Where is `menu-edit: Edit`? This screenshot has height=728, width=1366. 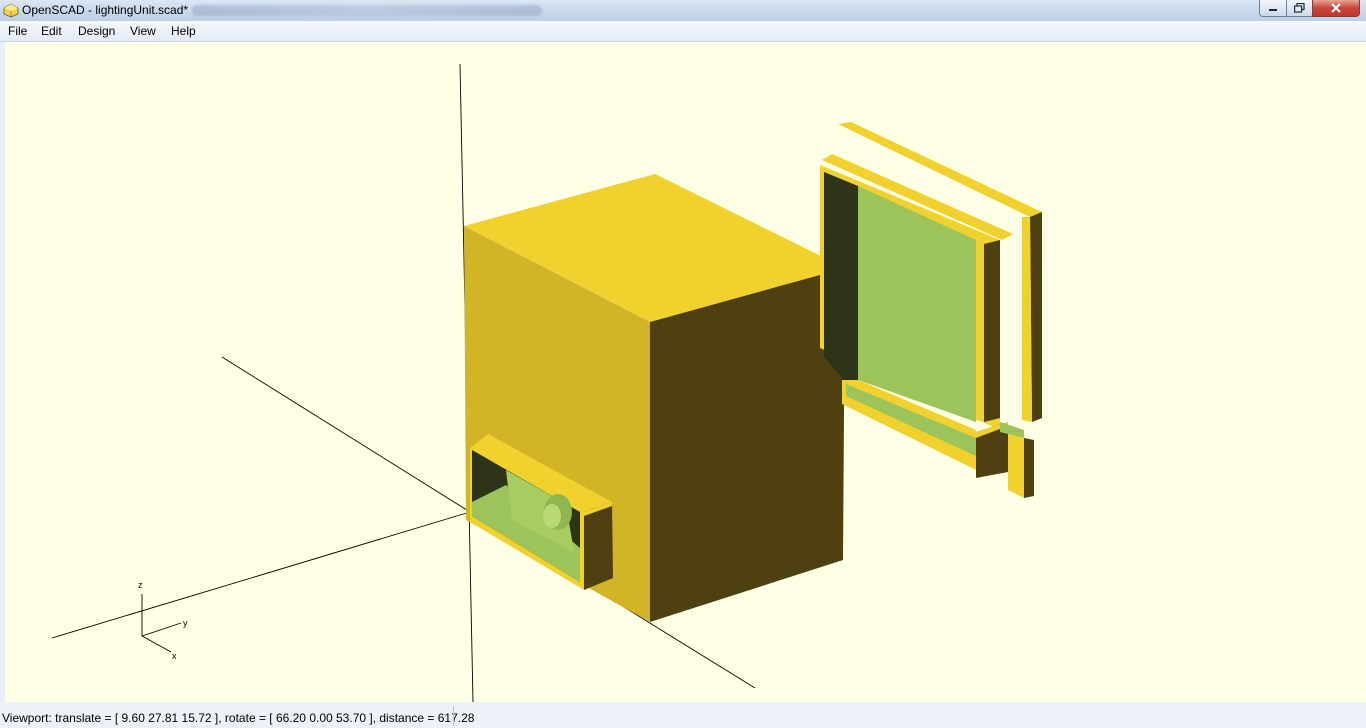
menu-edit: Edit is located at coordinates (51, 31).